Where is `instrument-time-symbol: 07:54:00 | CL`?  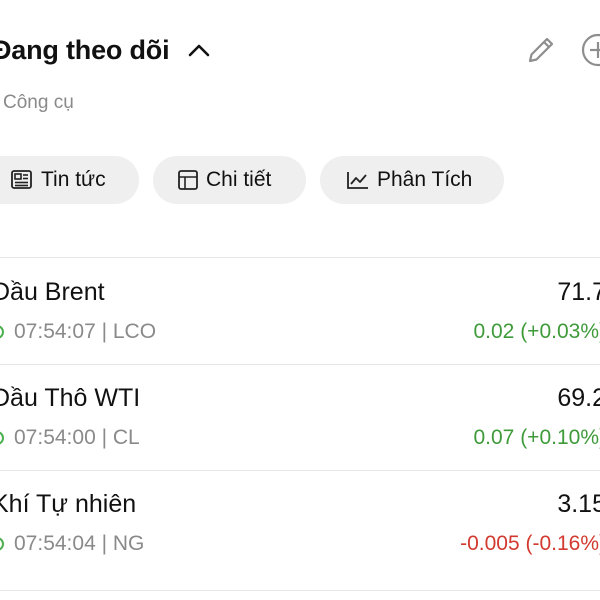
instrument-time-symbol: 07:54:00 | CL is located at coordinates (77, 437).